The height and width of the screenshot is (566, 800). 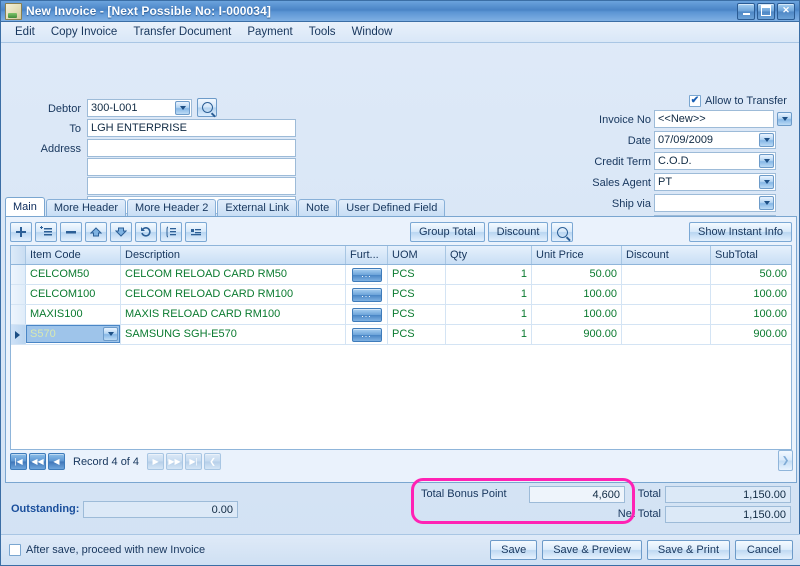 I want to click on to-input: LGH ENTERPRISE, so click(x=191, y=128).